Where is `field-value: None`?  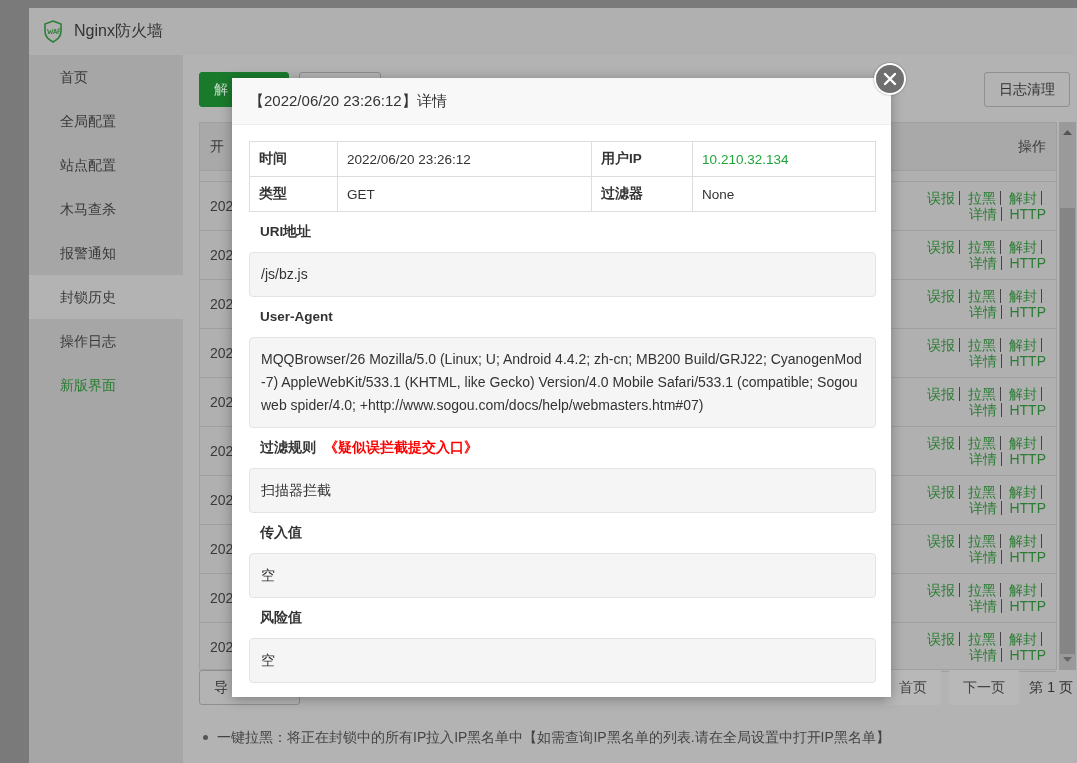
field-value: None is located at coordinates (784, 194).